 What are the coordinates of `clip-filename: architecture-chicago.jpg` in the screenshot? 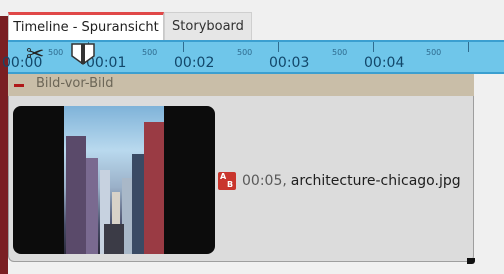 It's located at (375, 181).